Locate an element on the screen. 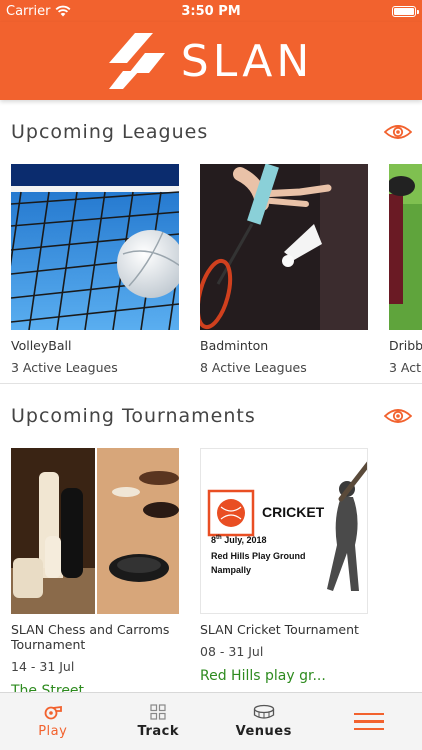  card-subtitle: 3 Active Leagues is located at coordinates (64, 367).